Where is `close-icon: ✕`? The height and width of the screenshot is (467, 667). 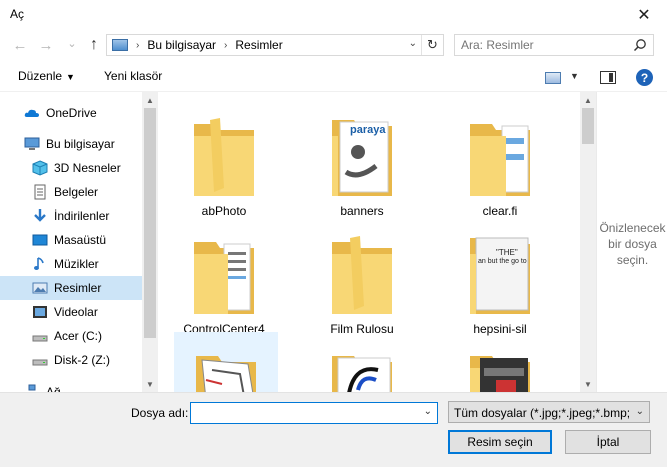
close-icon: ✕ is located at coordinates (644, 15).